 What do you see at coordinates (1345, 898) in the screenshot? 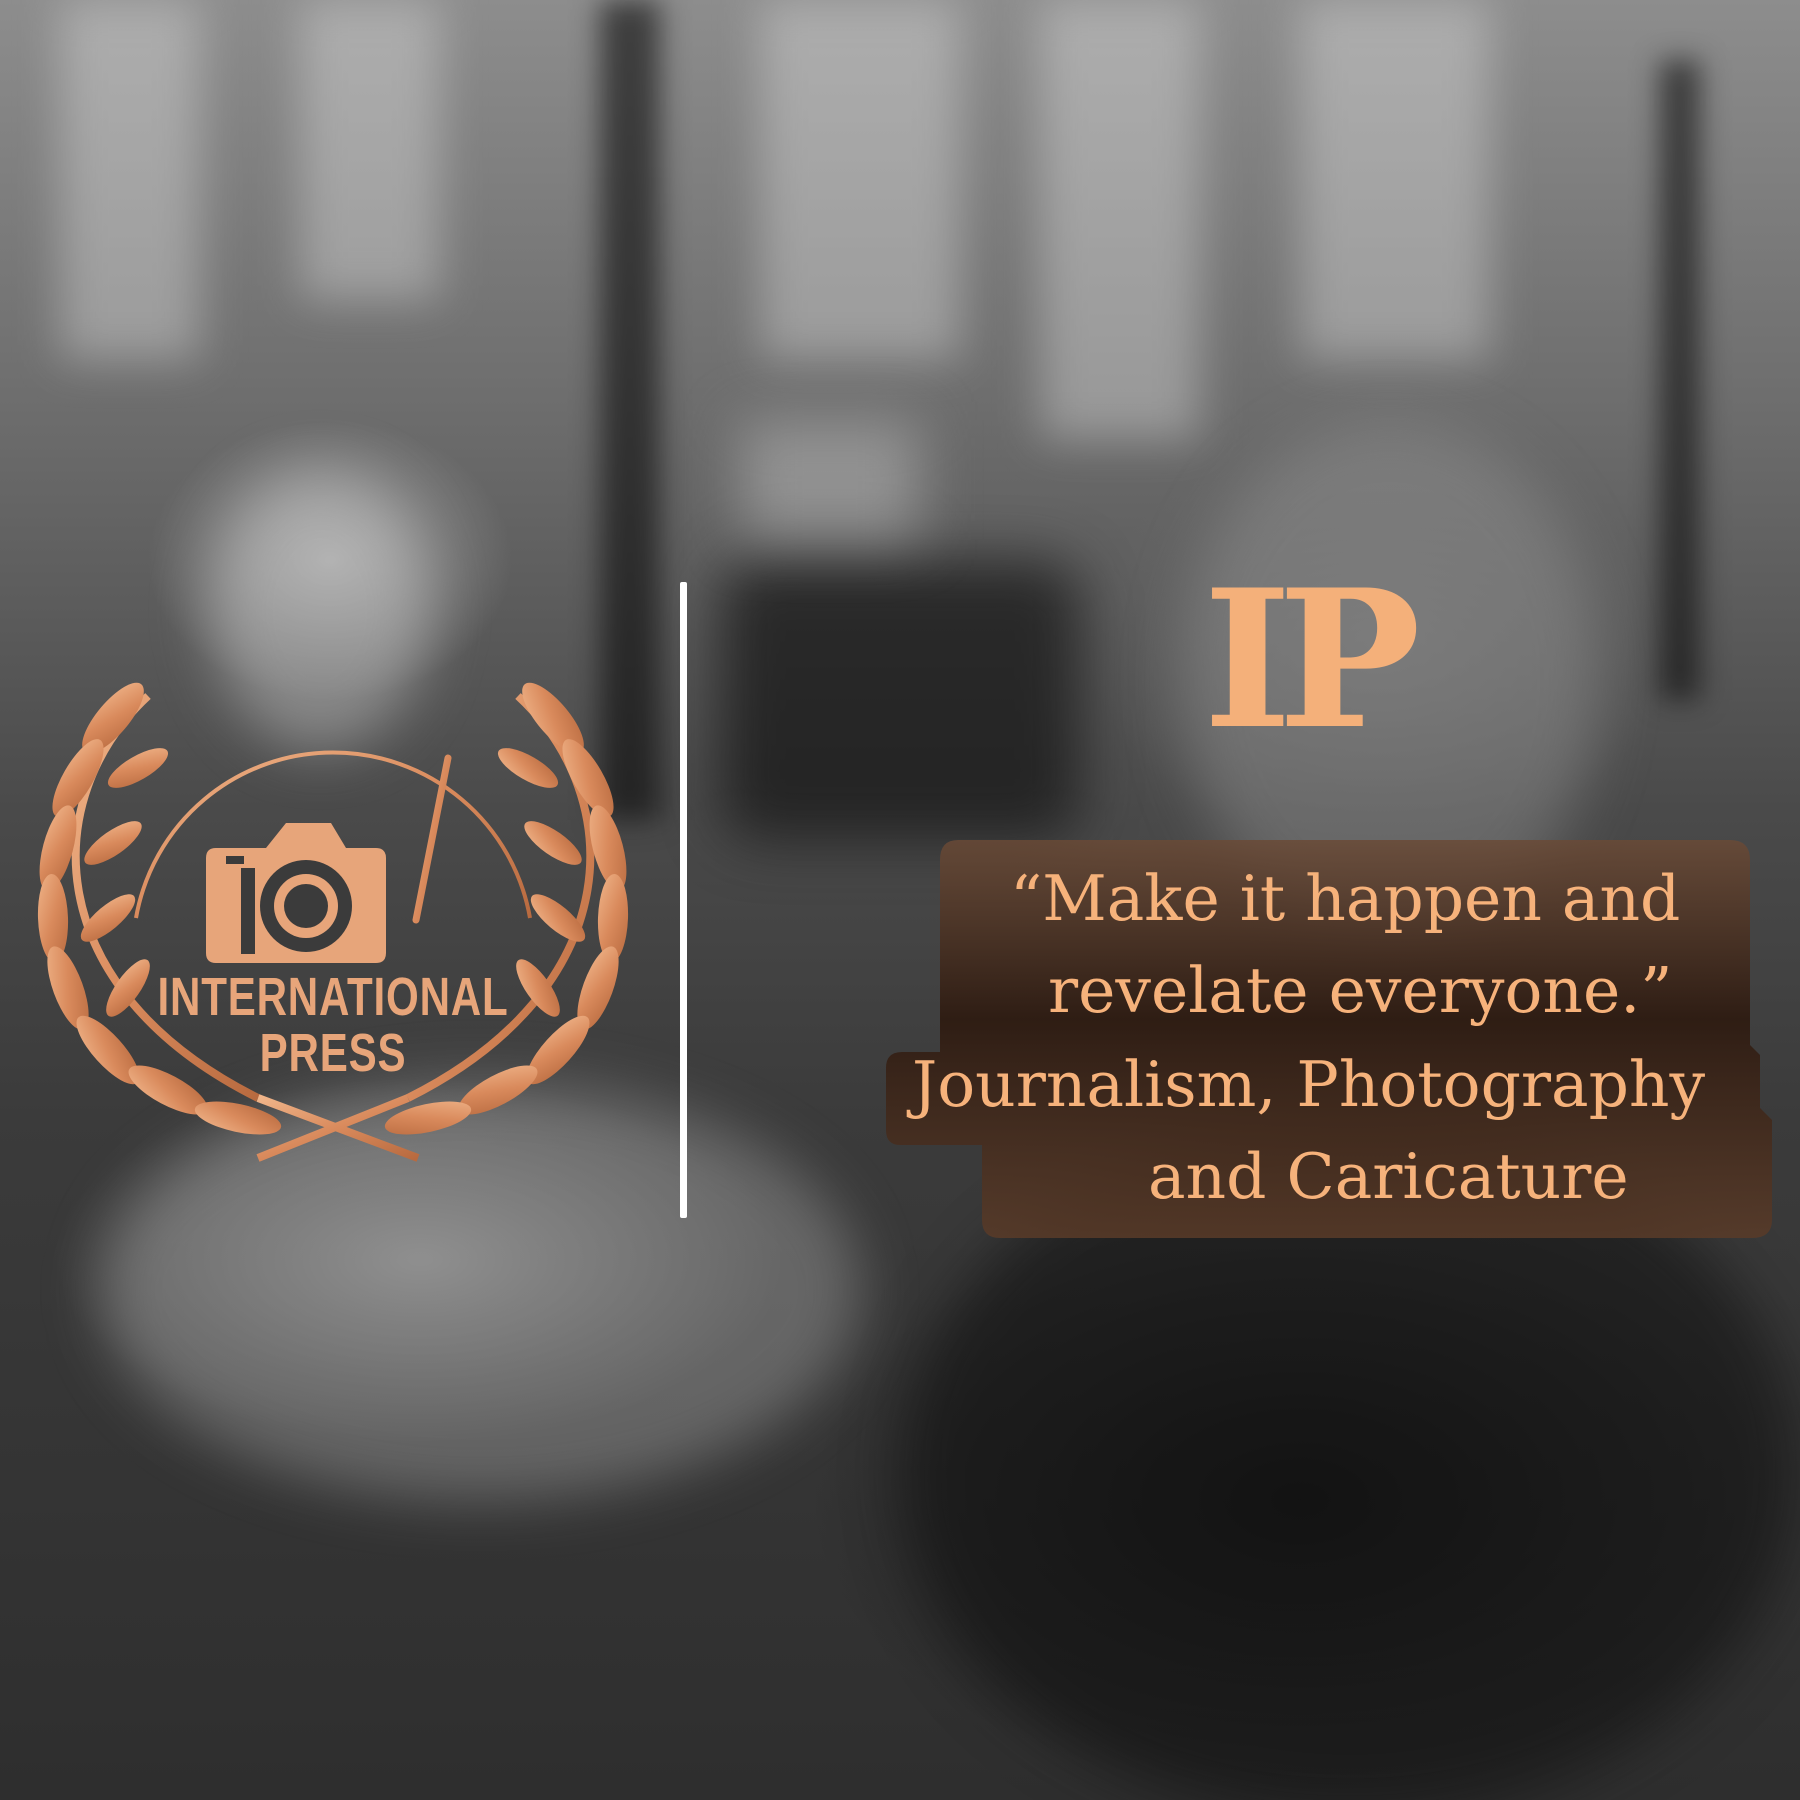
I see `quote-line-1: “Make it happen and` at bounding box center [1345, 898].